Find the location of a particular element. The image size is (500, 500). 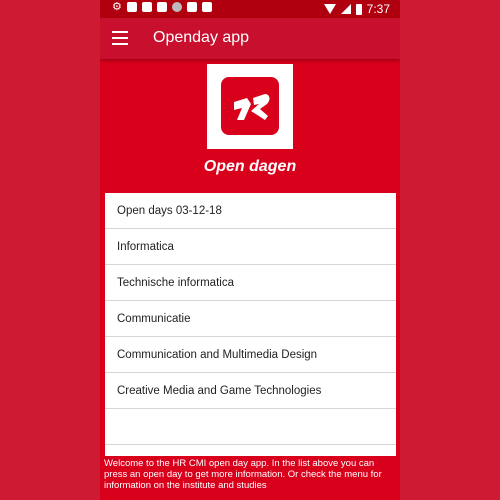

status-icons-right: 7:37 is located at coordinates (356, 9).